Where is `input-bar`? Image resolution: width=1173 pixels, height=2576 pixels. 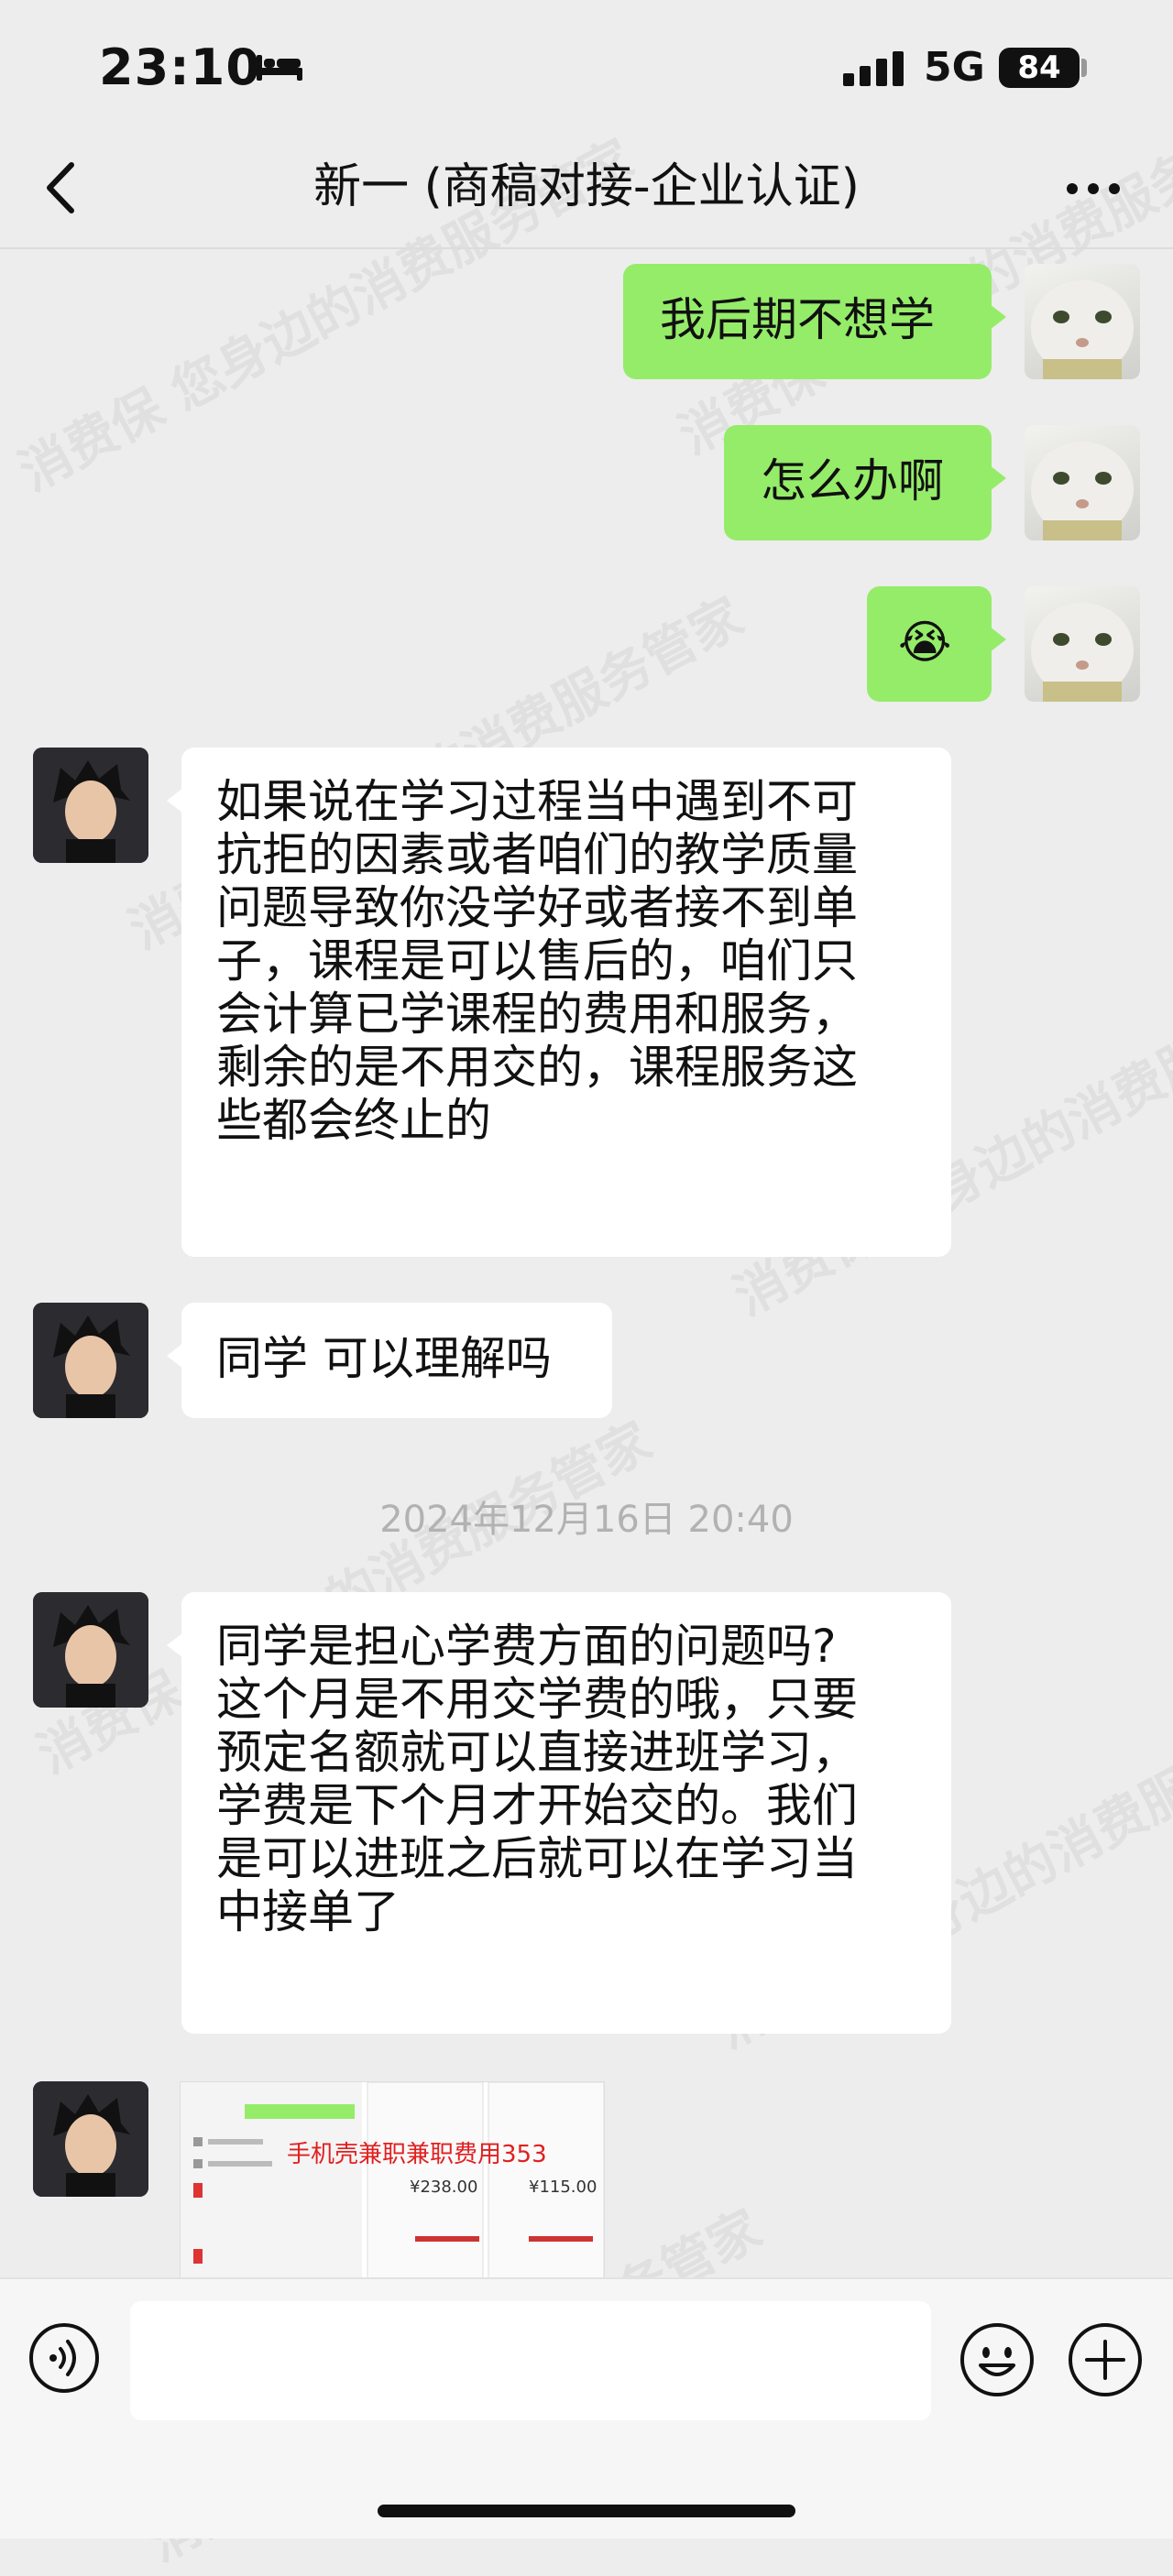 input-bar is located at coordinates (586, 2408).